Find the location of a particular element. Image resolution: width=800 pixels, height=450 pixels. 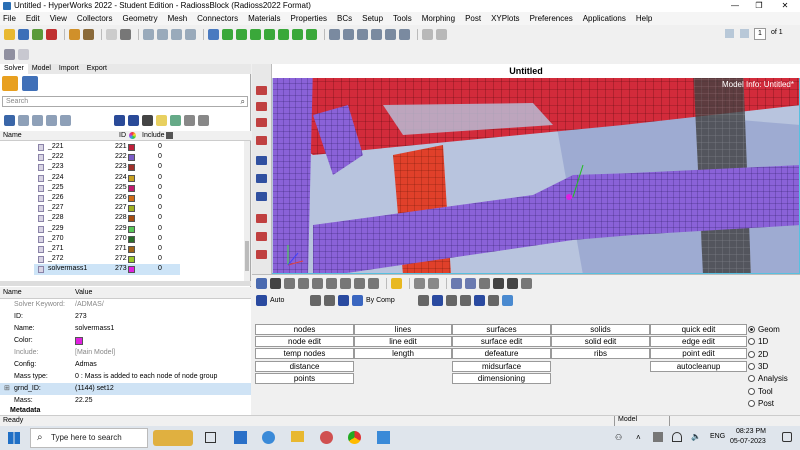

undo-icon is located at coordinates (9, 54).